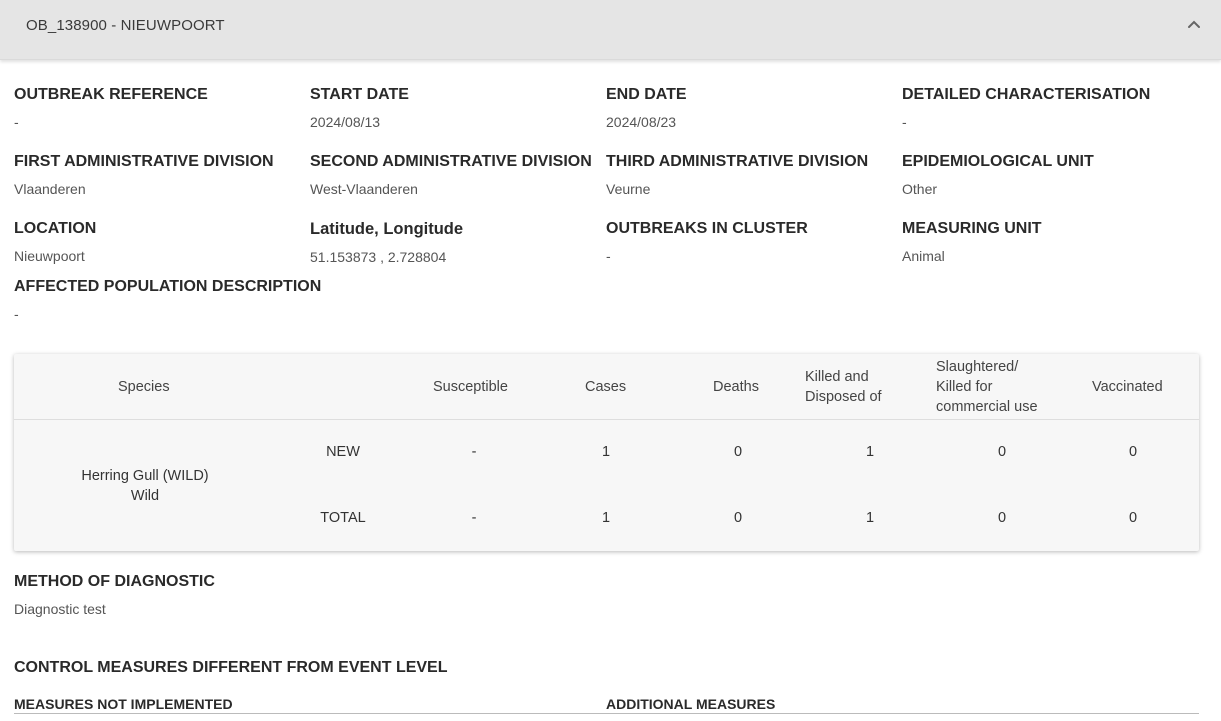  I want to click on method-of-diagnostic-value: Diagnostic test, so click(60, 609).